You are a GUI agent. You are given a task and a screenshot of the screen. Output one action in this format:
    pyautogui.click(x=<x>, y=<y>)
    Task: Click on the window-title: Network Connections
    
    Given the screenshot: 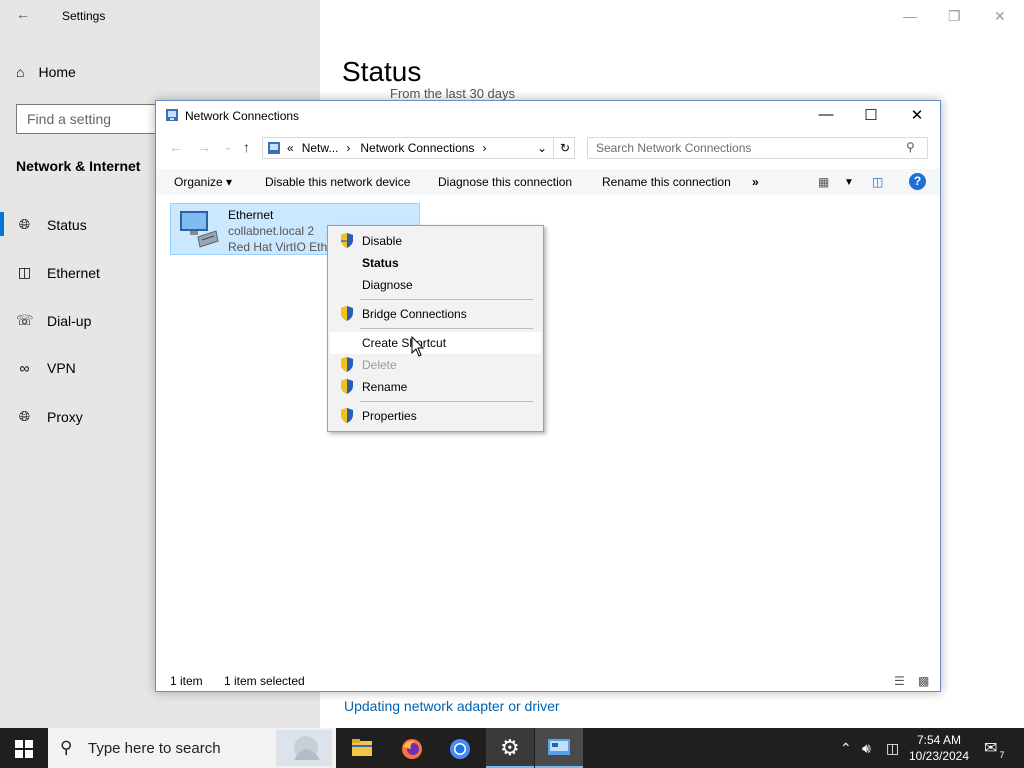 What is the action you would take?
    pyautogui.click(x=242, y=116)
    